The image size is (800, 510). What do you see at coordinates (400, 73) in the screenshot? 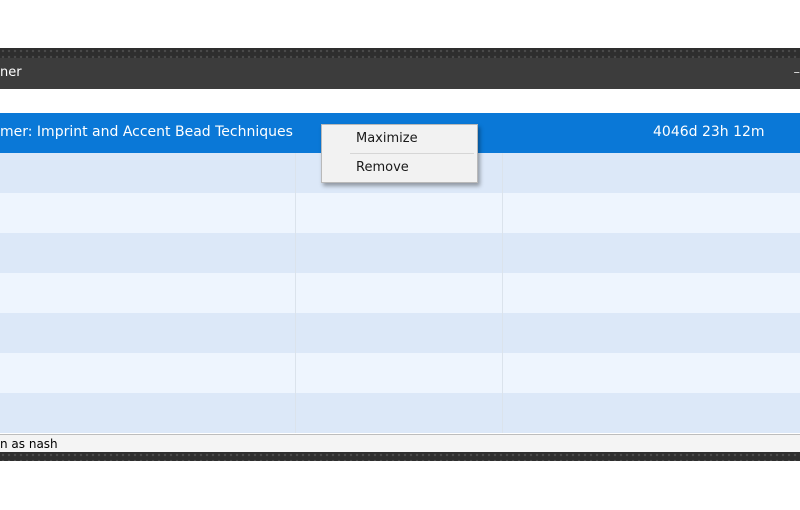
I see `window-titlebar: ner –` at bounding box center [400, 73].